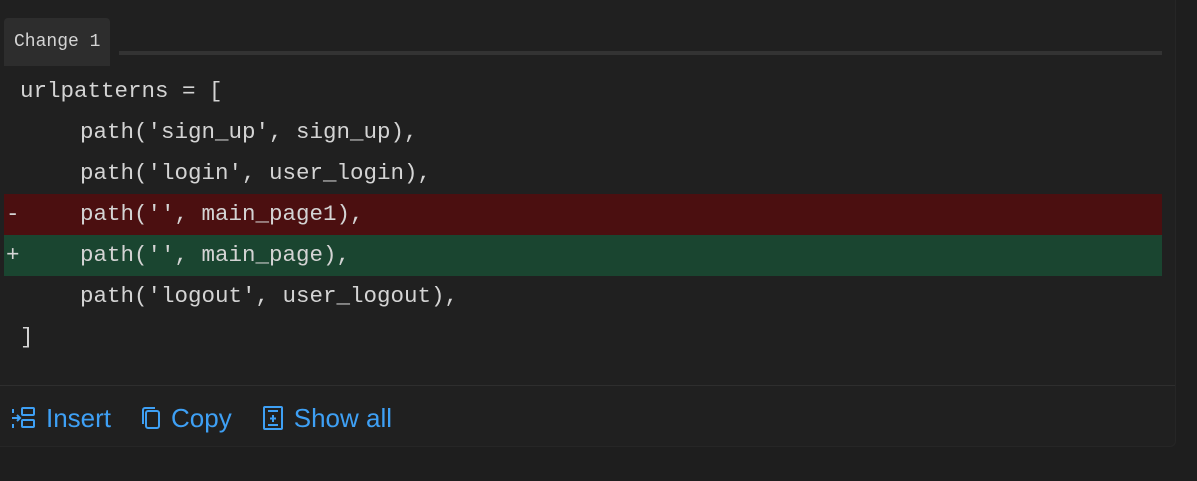 The image size is (1197, 481). What do you see at coordinates (24, 418) in the screenshot?
I see `insert-icon` at bounding box center [24, 418].